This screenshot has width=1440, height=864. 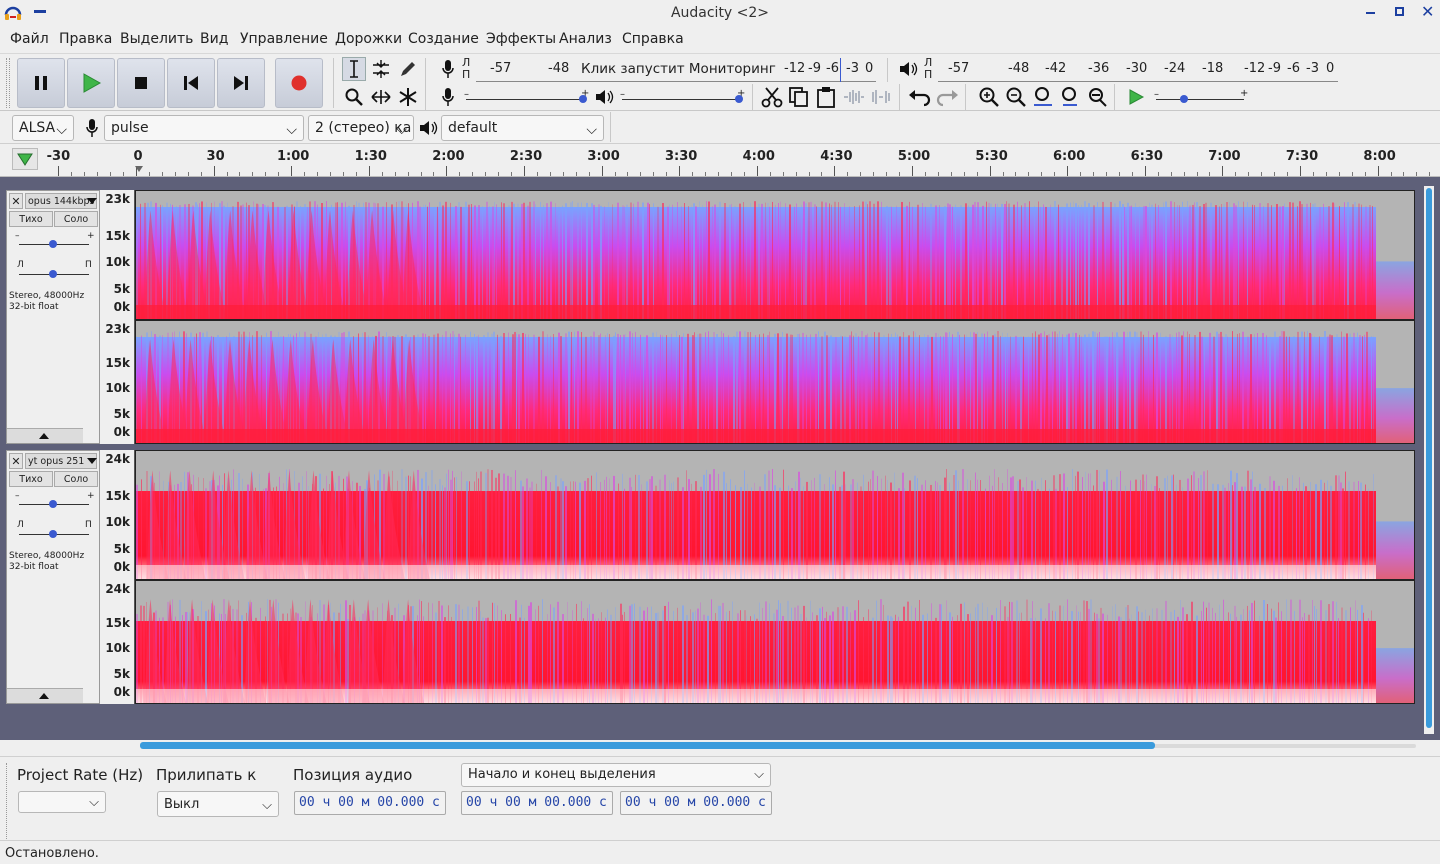 I want to click on vertical-scrollbar, so click(x=1429, y=460).